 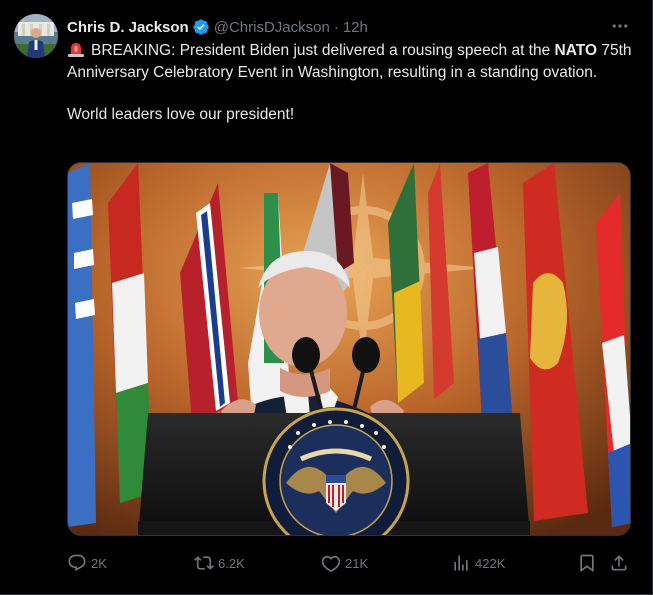 I want to click on reply-count: 2K, so click(x=99, y=563).